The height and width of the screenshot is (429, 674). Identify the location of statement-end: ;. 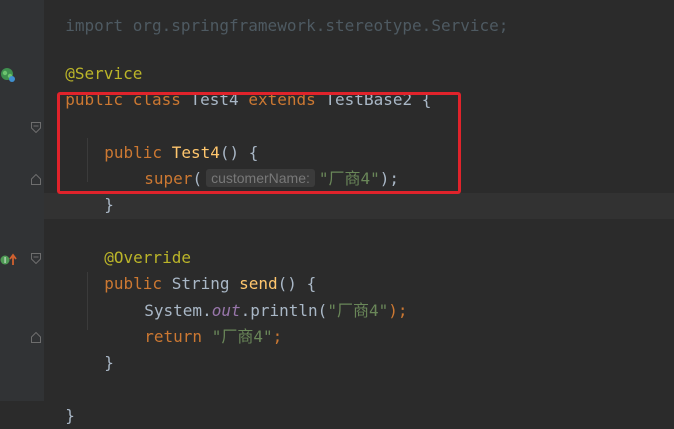
(277, 336).